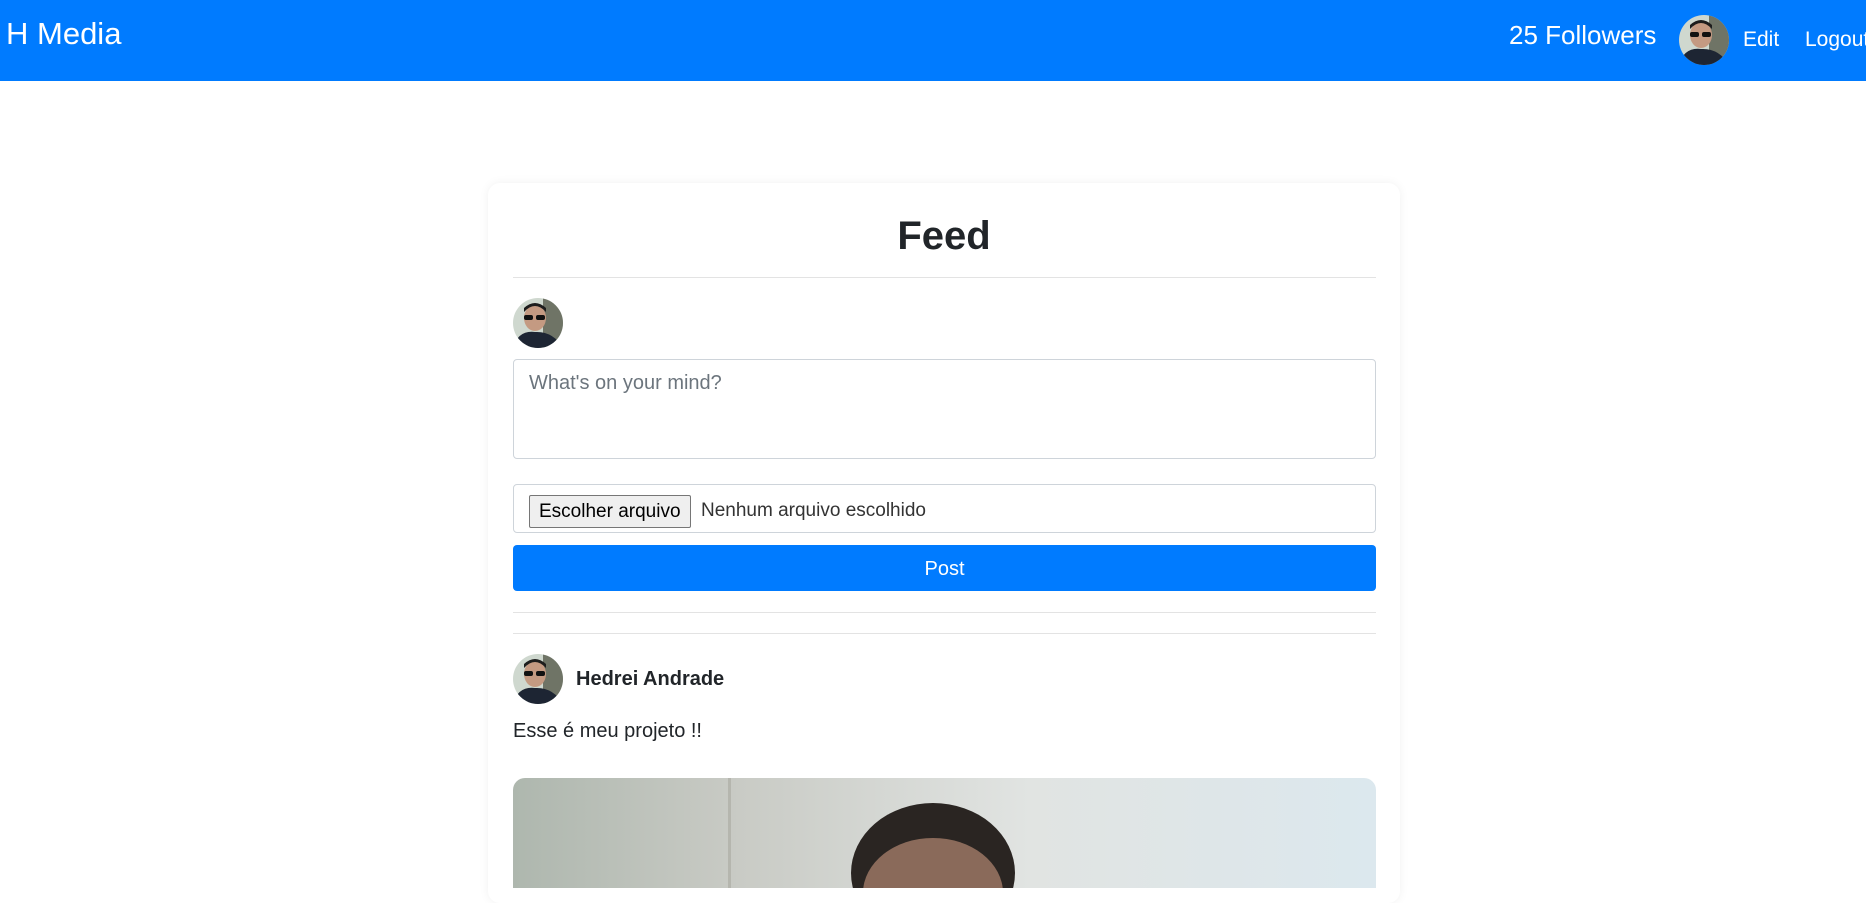  I want to click on nav-avatar, so click(1704, 40).